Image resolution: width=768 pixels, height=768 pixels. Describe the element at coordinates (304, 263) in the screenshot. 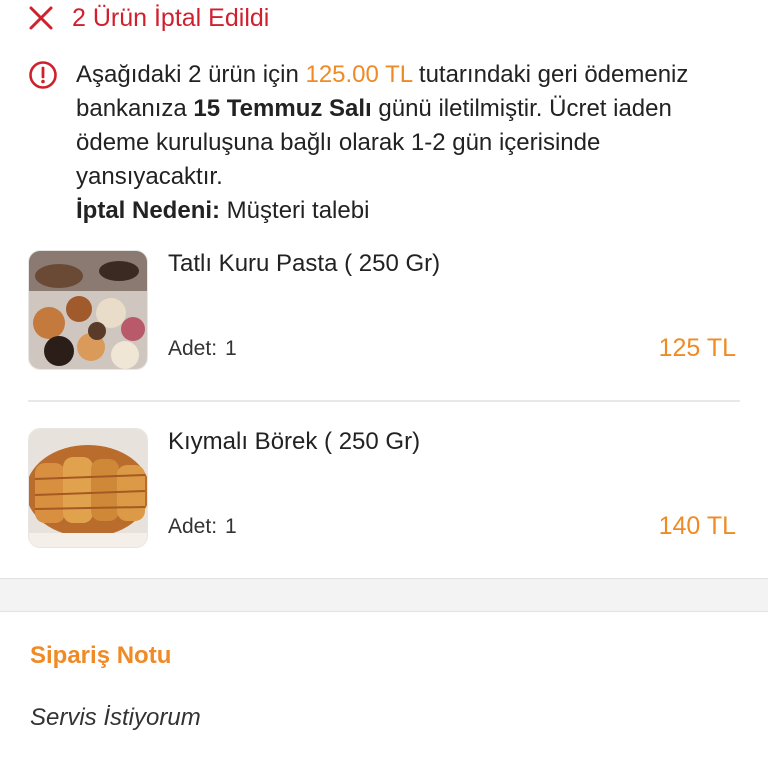

I see `product-name: Tatlı Kuru Pasta ( 250 Gr)` at that location.